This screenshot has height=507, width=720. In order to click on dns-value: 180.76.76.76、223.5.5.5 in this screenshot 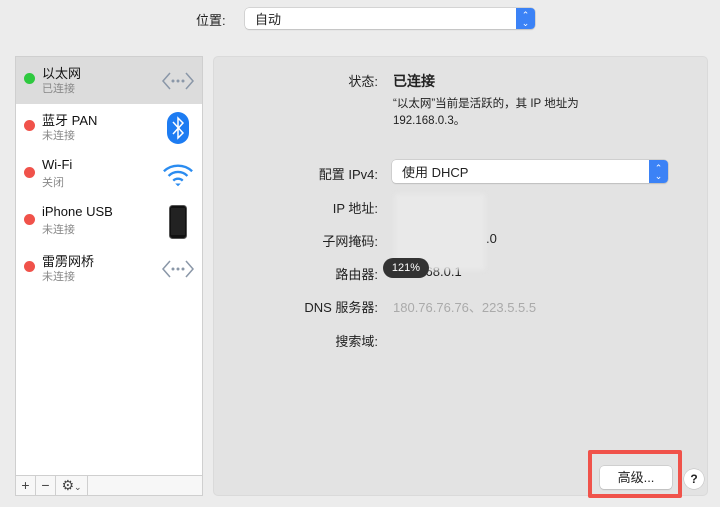, I will do `click(465, 307)`.